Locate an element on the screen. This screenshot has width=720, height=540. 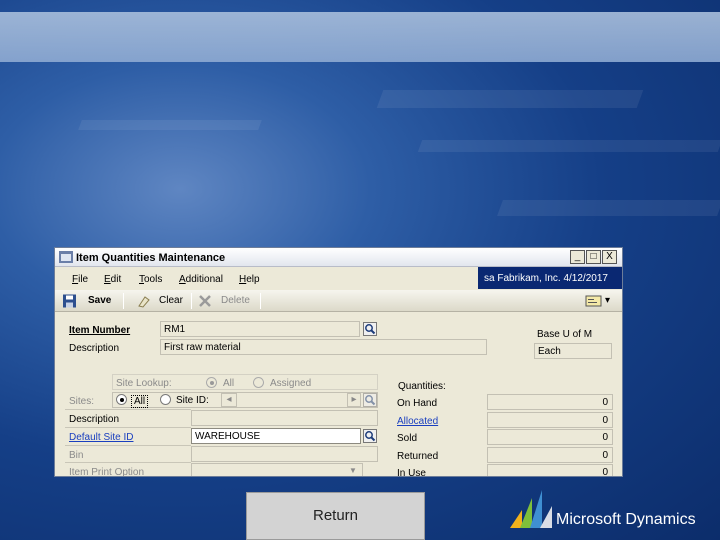
site-description-label: Description is located at coordinates (94, 419).